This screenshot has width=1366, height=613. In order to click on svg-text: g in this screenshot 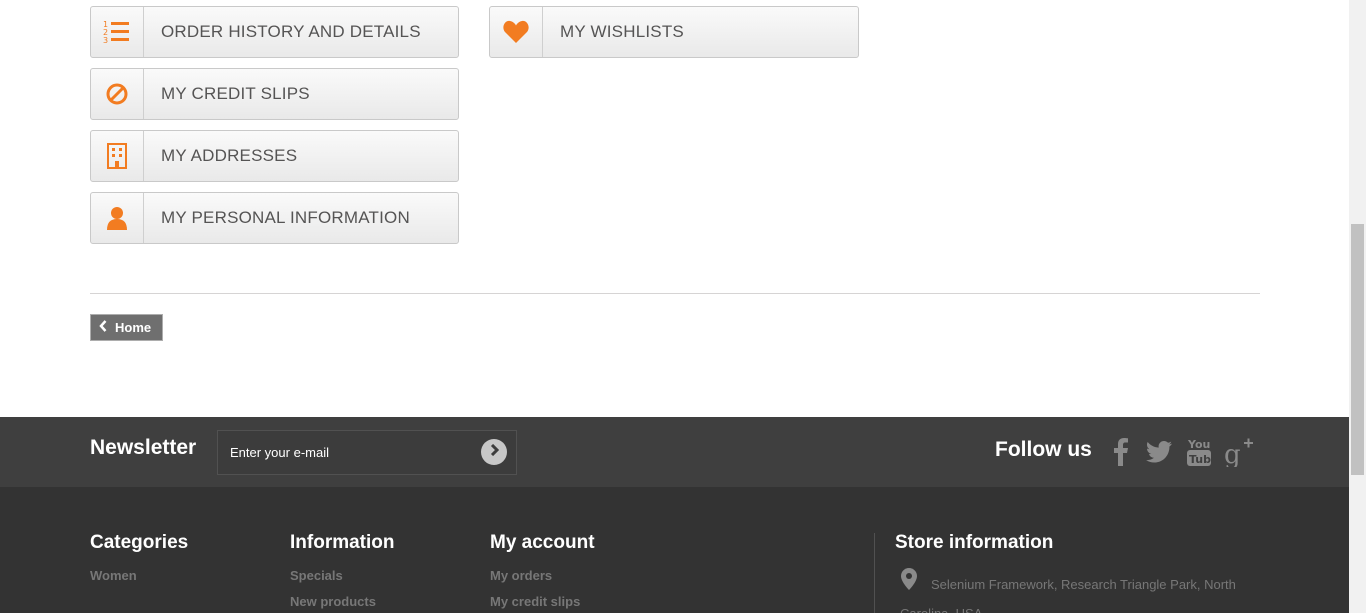, I will do `click(1232, 453)`.